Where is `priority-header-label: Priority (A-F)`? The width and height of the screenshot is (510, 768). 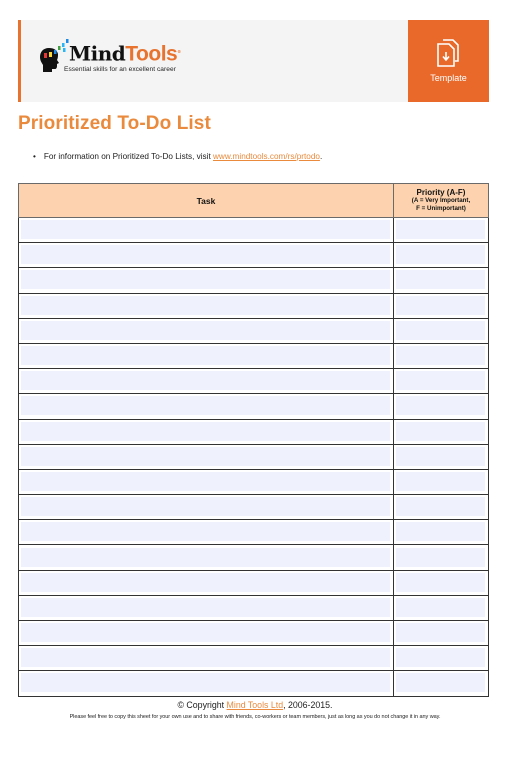
priority-header-label: Priority (A-F) is located at coordinates (441, 192).